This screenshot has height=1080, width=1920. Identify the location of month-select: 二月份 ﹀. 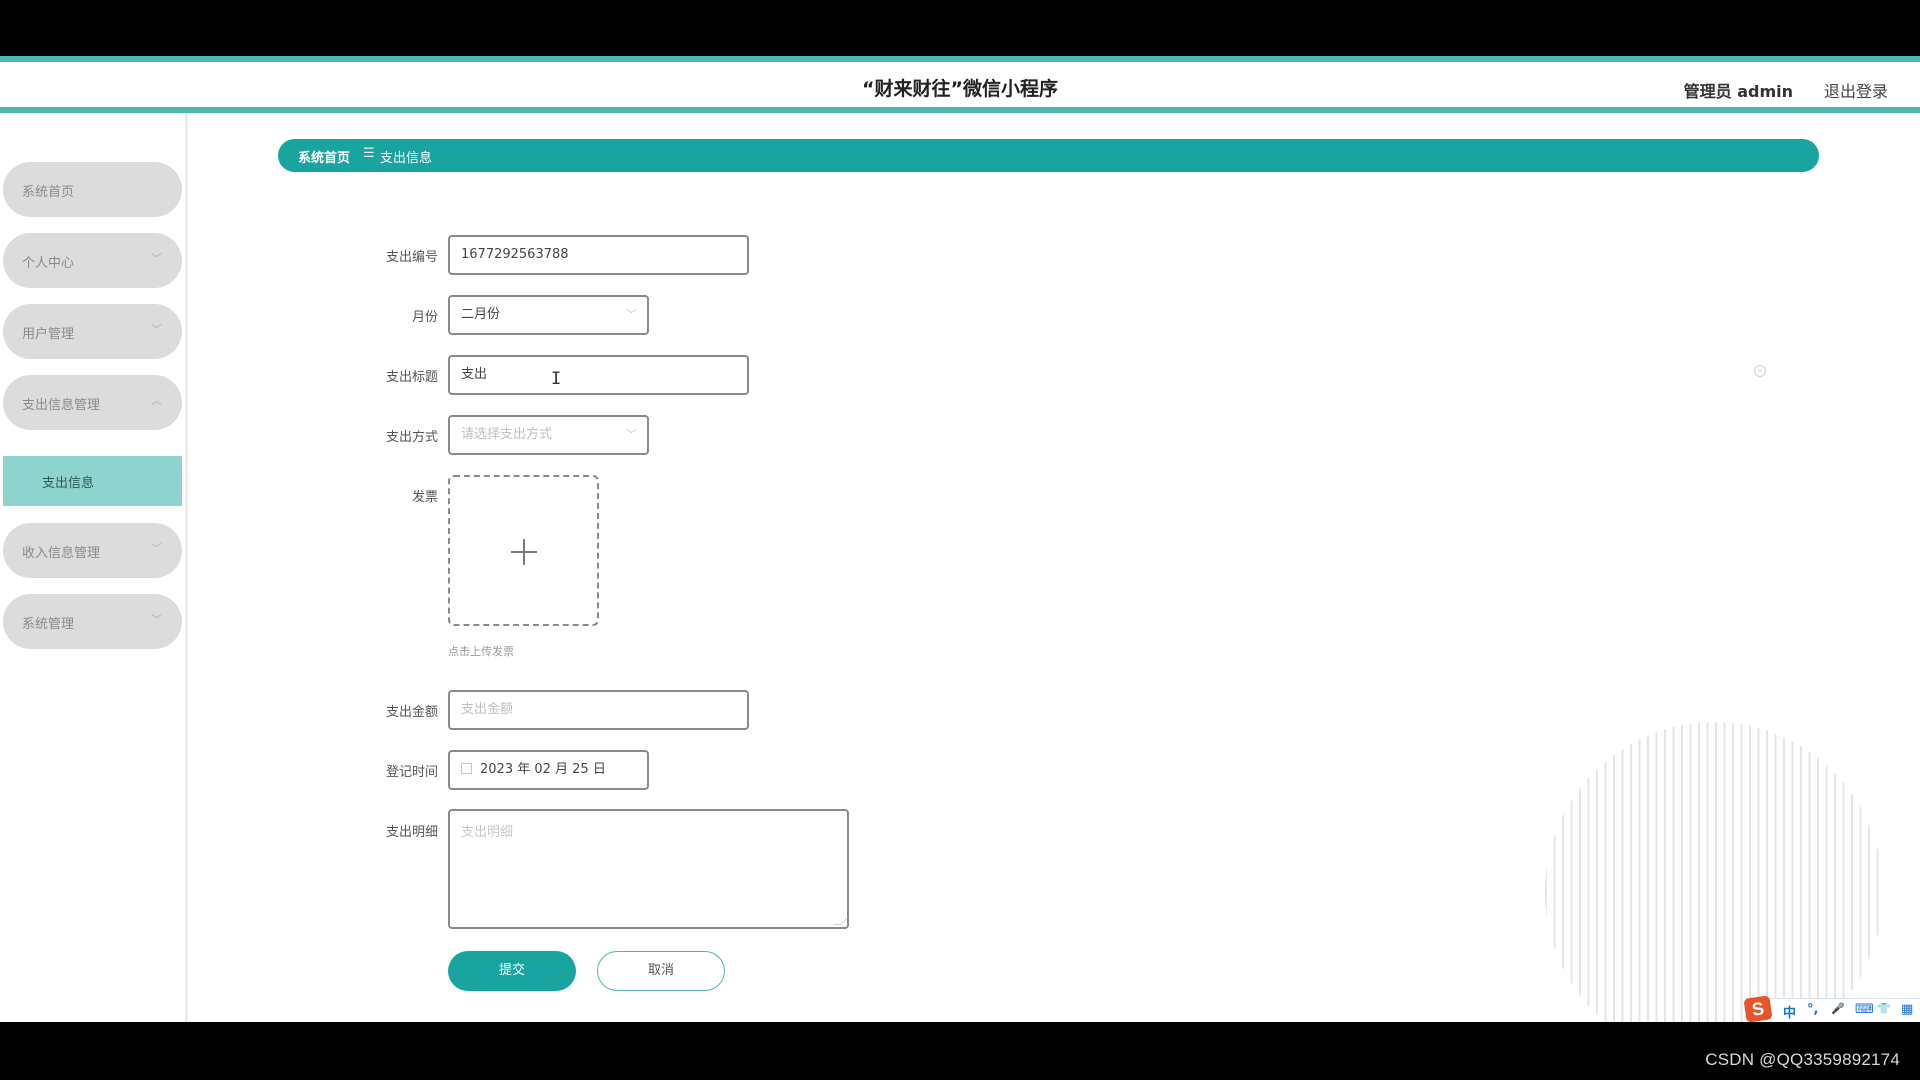
(548, 315).